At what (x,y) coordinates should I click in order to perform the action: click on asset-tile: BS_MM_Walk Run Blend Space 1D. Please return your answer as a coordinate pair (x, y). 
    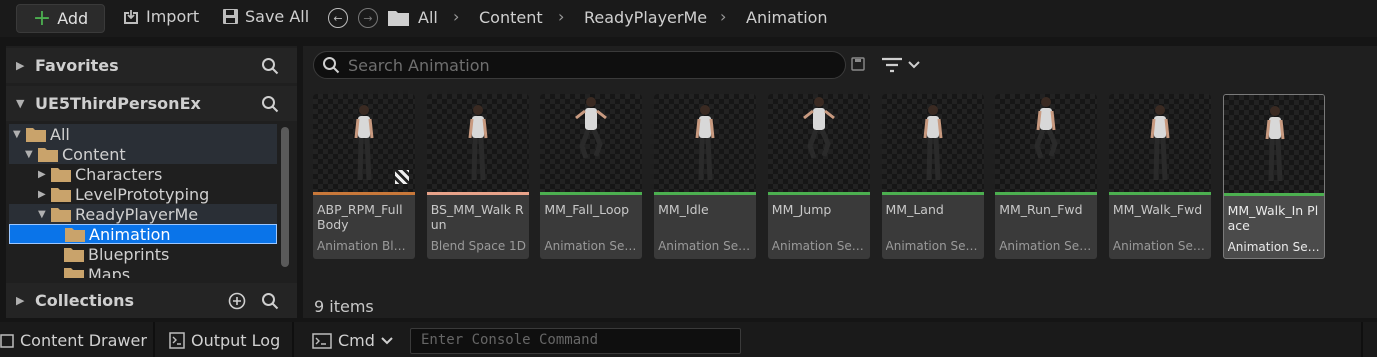
    Looking at the image, I should click on (477, 176).